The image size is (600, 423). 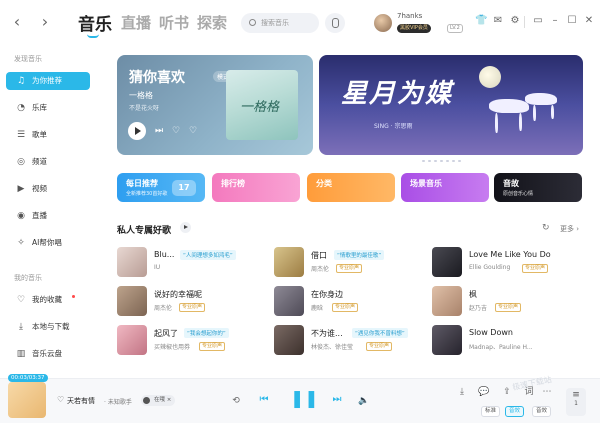 I want to click on sidebar-item-label: 频道, so click(x=39, y=161).